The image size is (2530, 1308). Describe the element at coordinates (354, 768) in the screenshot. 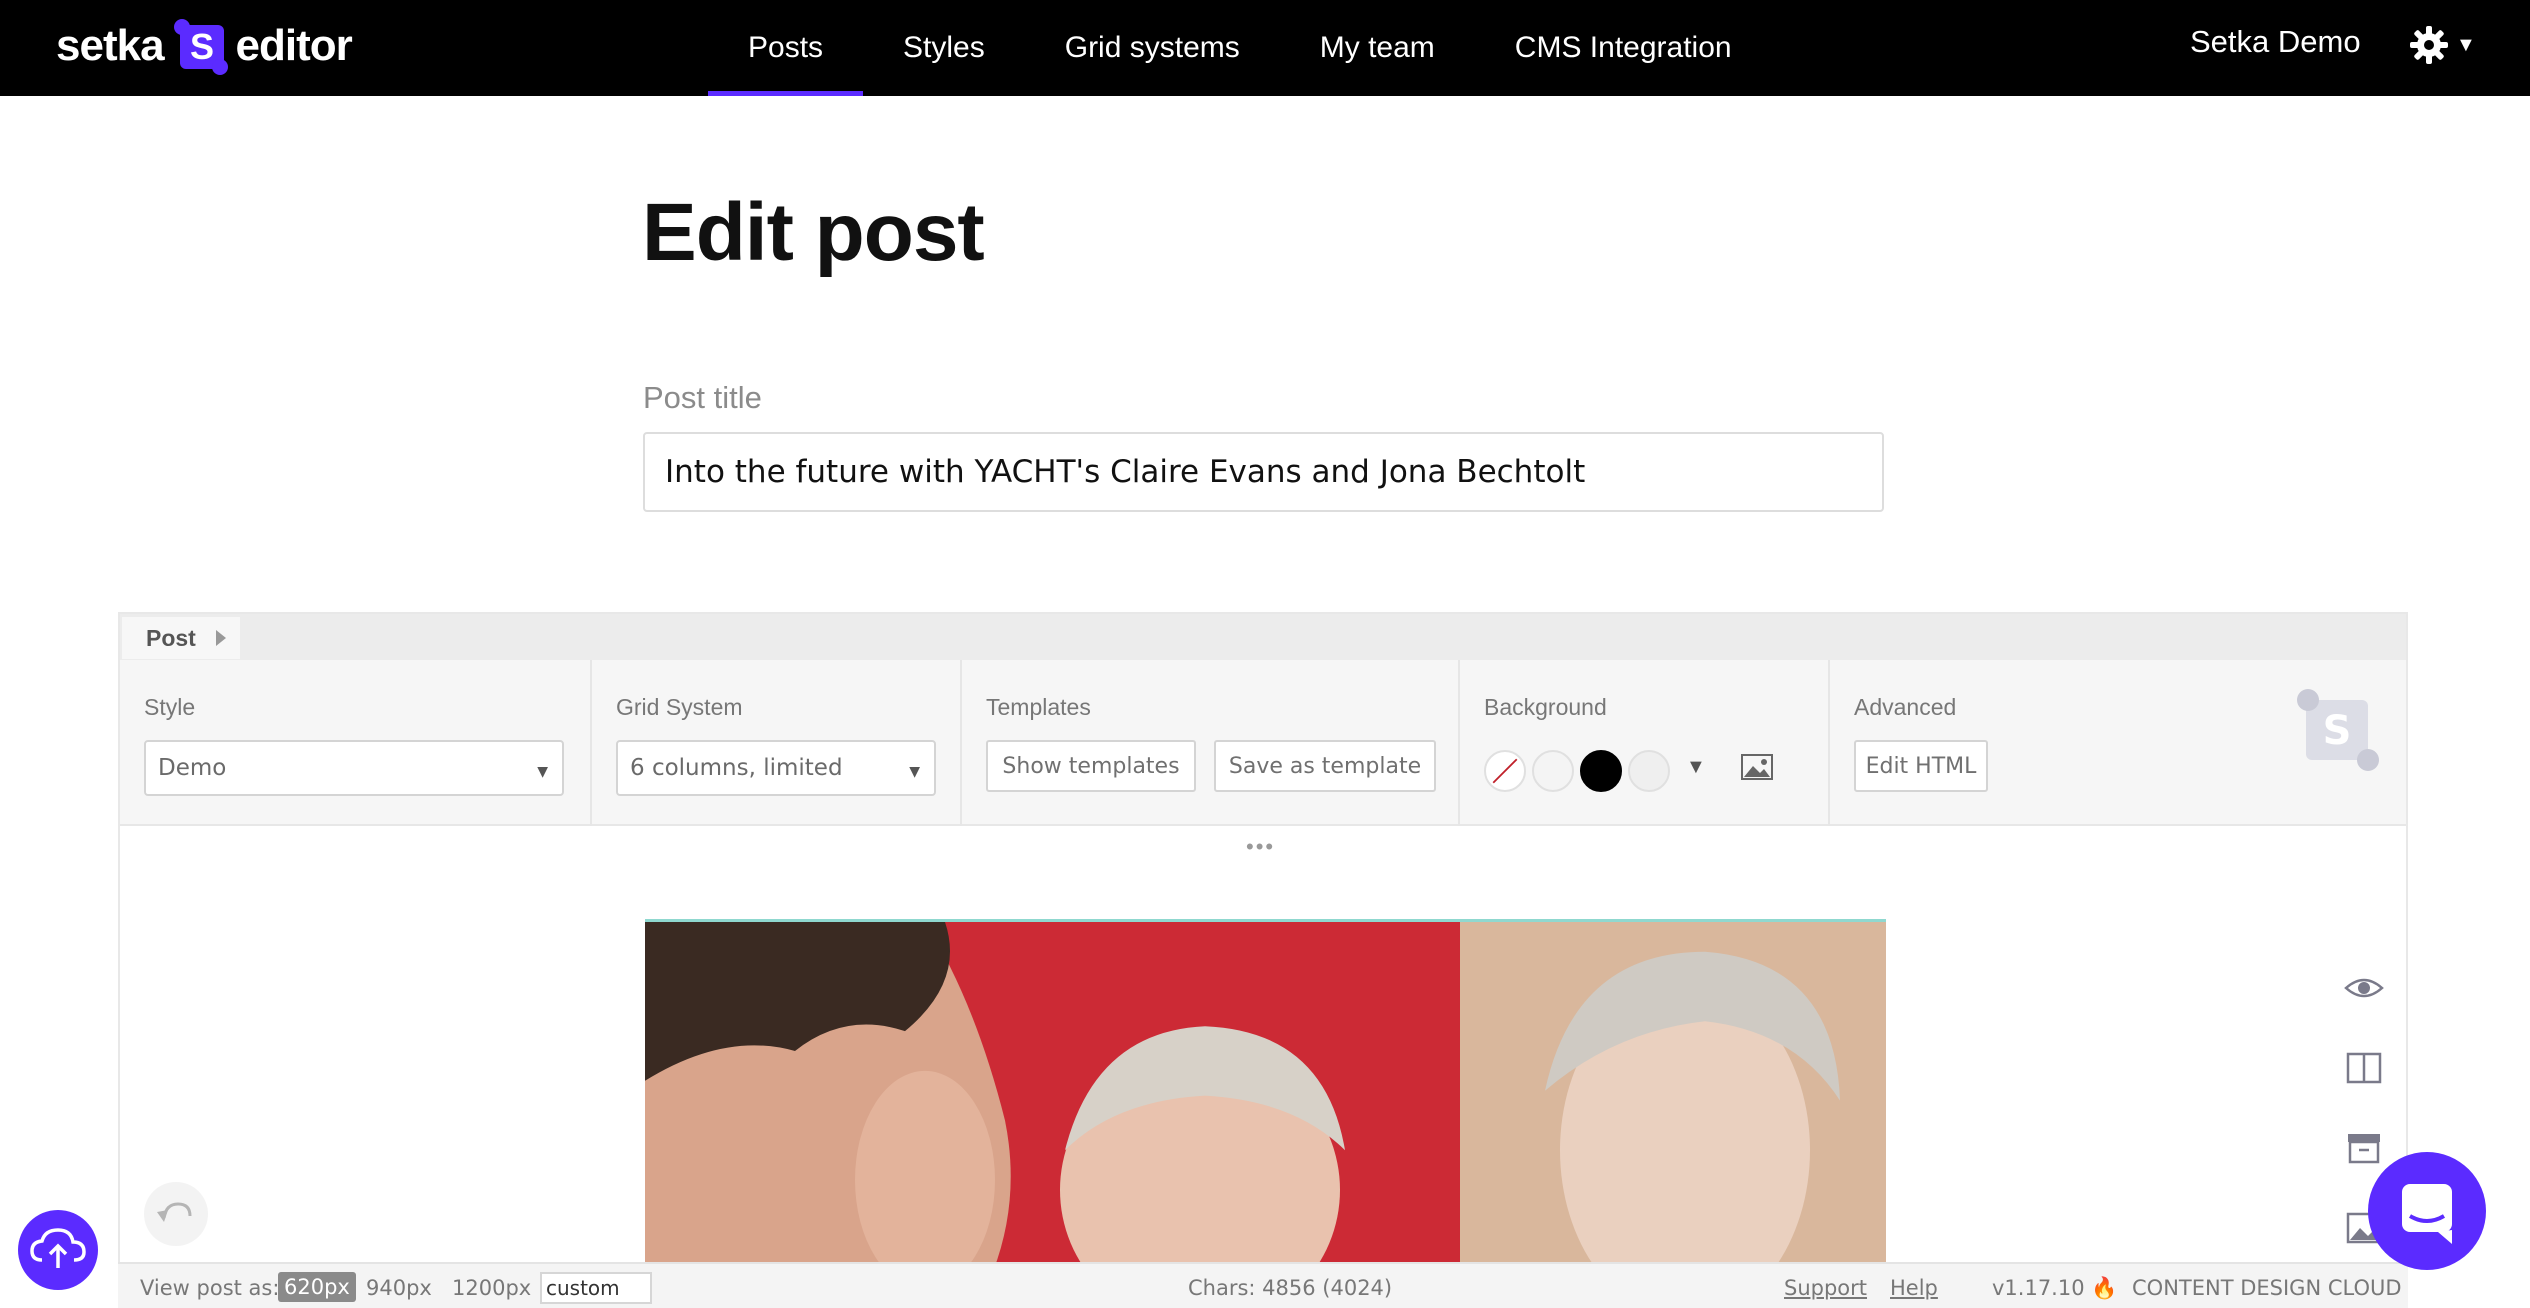

I see `style-select: Demo ▼` at that location.